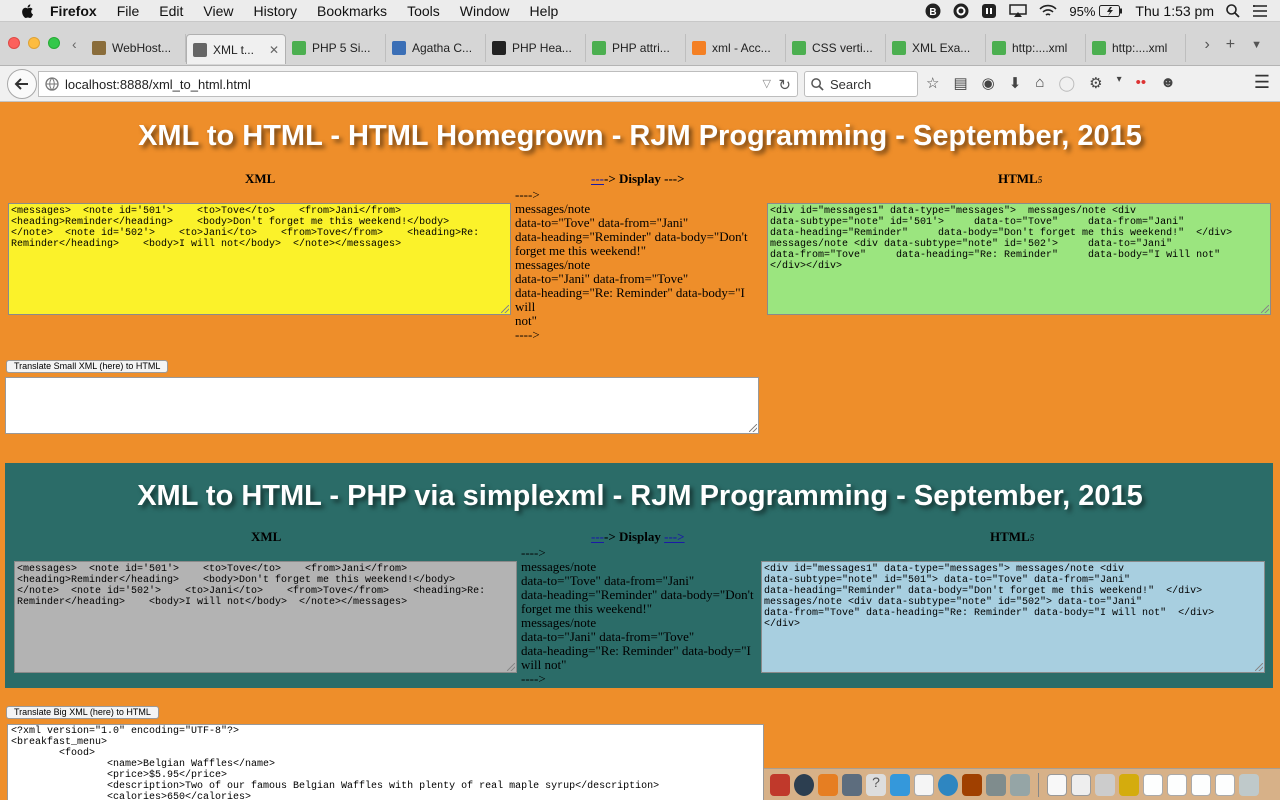  Describe the element at coordinates (14, 43) in the screenshot. I see `close-window-button` at that location.